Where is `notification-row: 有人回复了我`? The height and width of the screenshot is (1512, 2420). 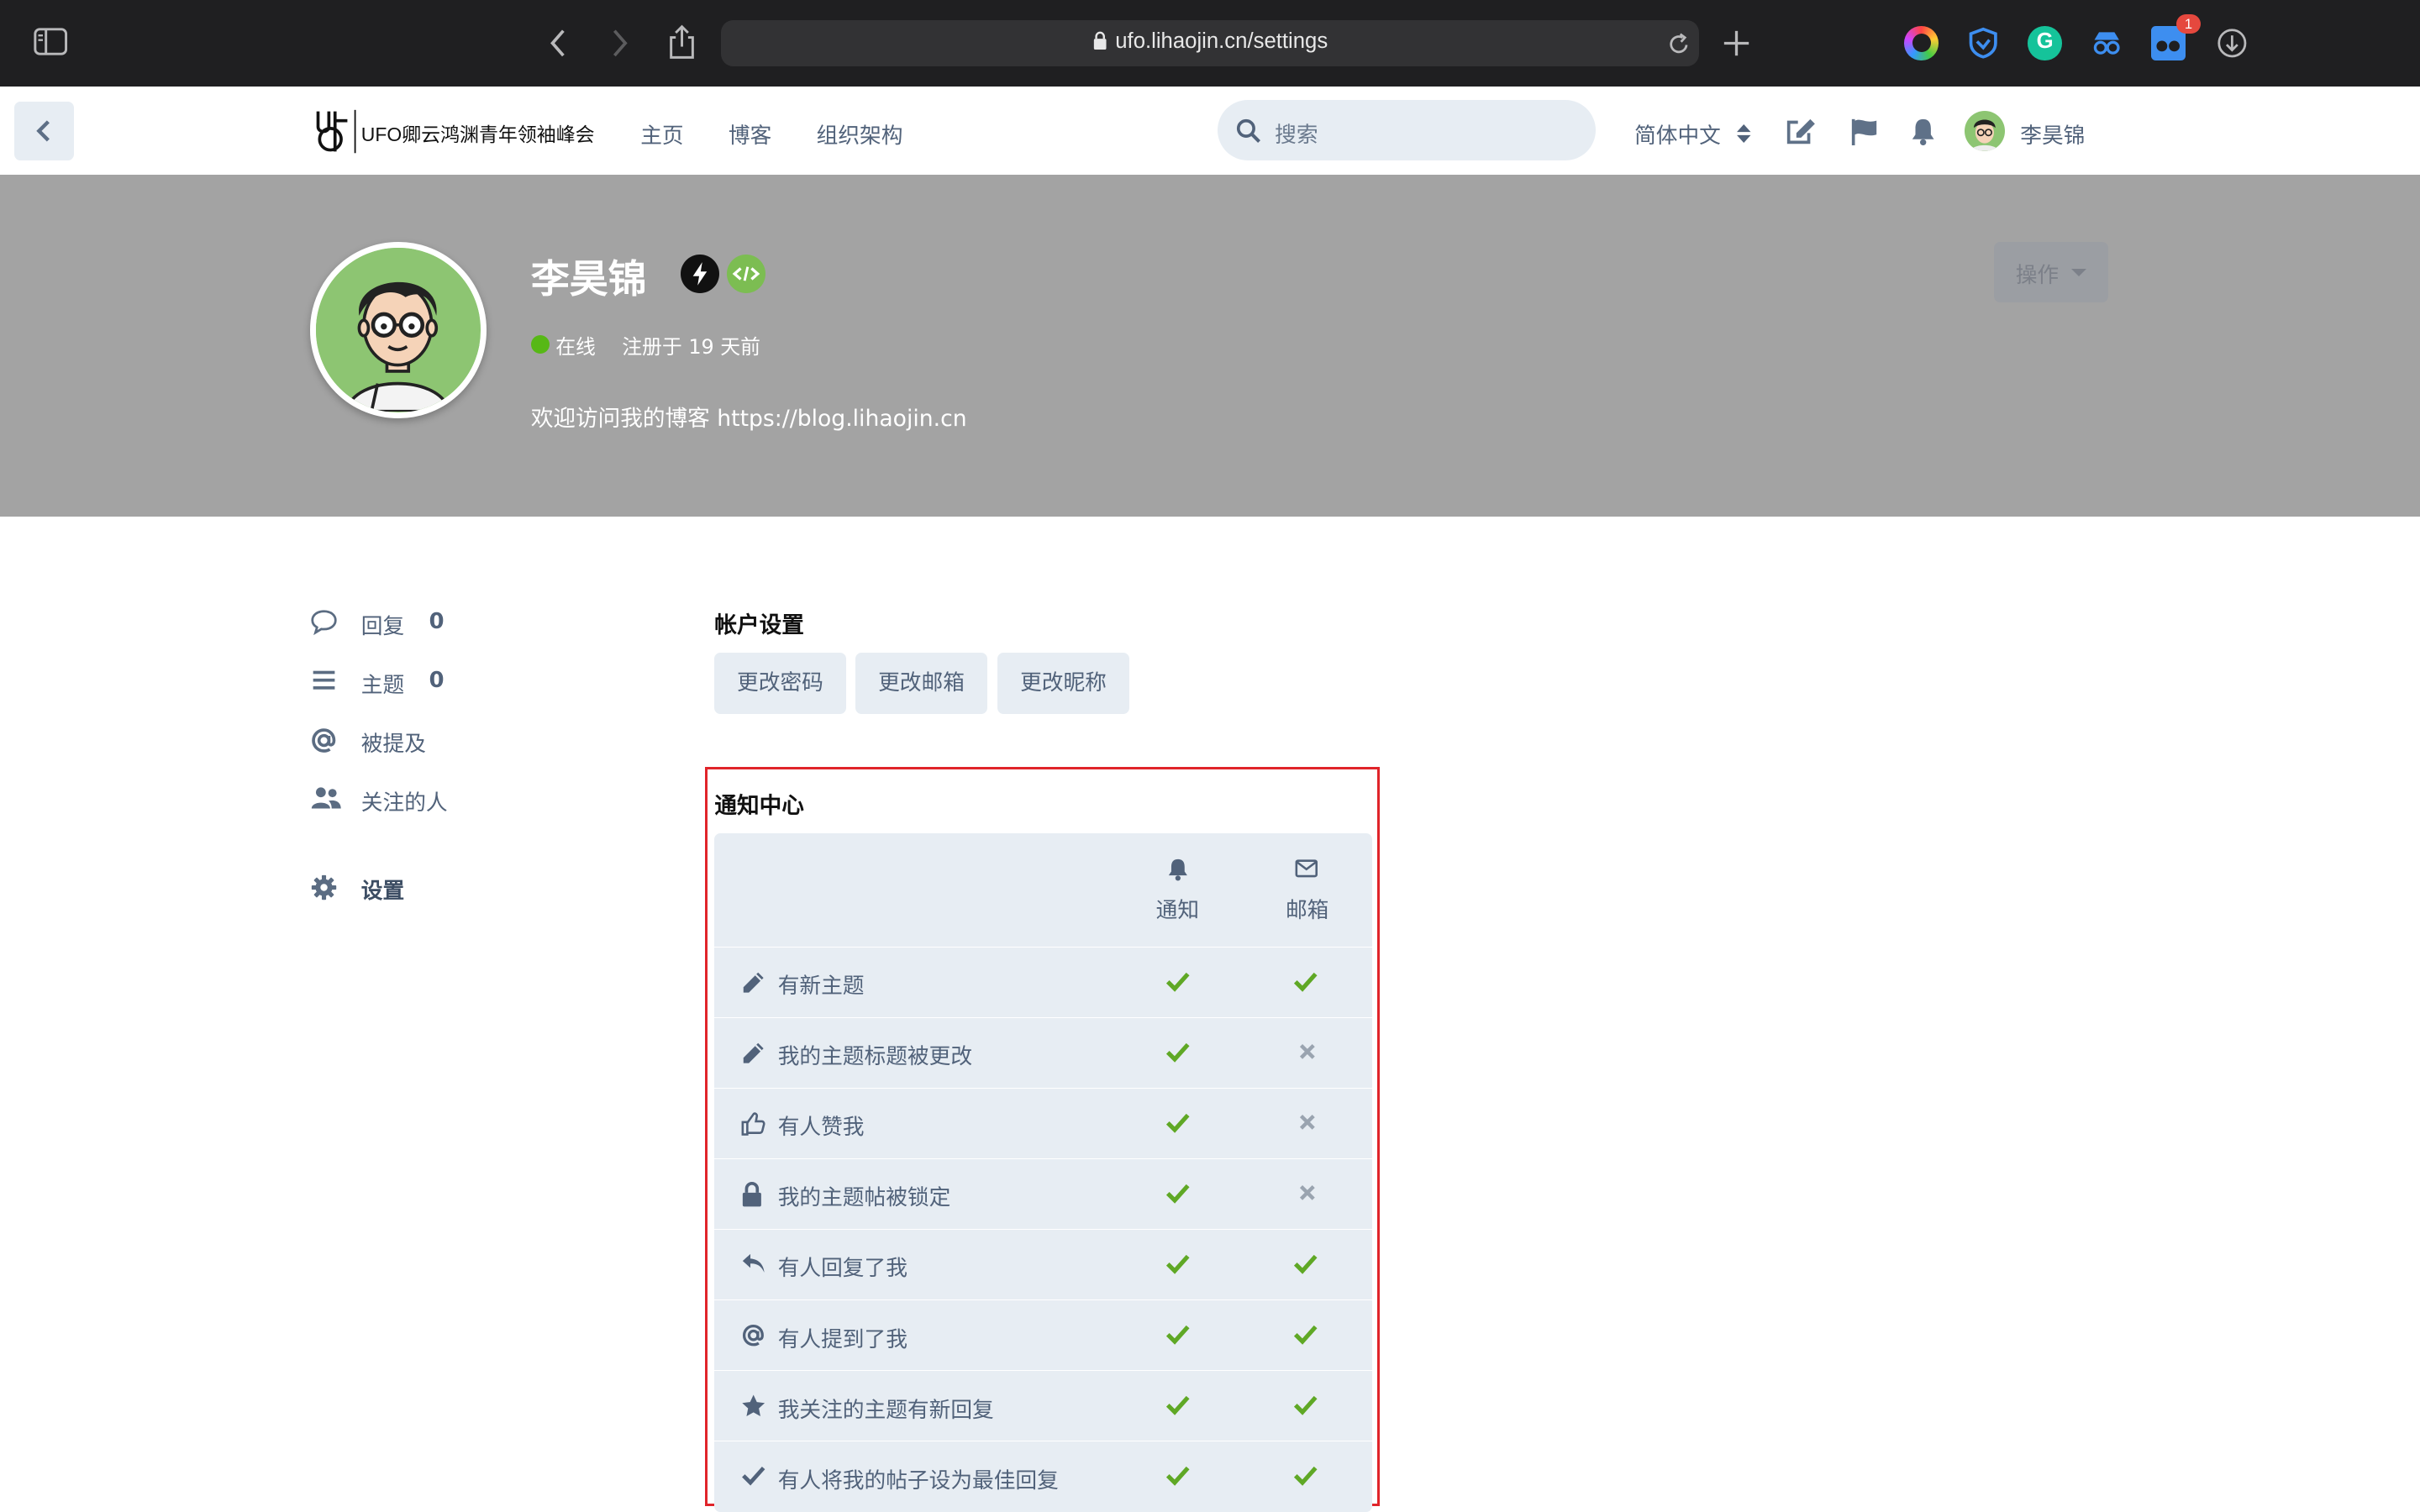 notification-row: 有人回复了我 is located at coordinates (1043, 1265).